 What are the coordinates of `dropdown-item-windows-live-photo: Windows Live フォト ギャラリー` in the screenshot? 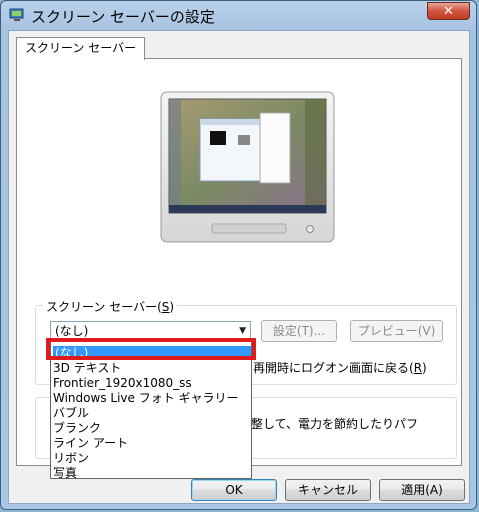 It's located at (146, 398).